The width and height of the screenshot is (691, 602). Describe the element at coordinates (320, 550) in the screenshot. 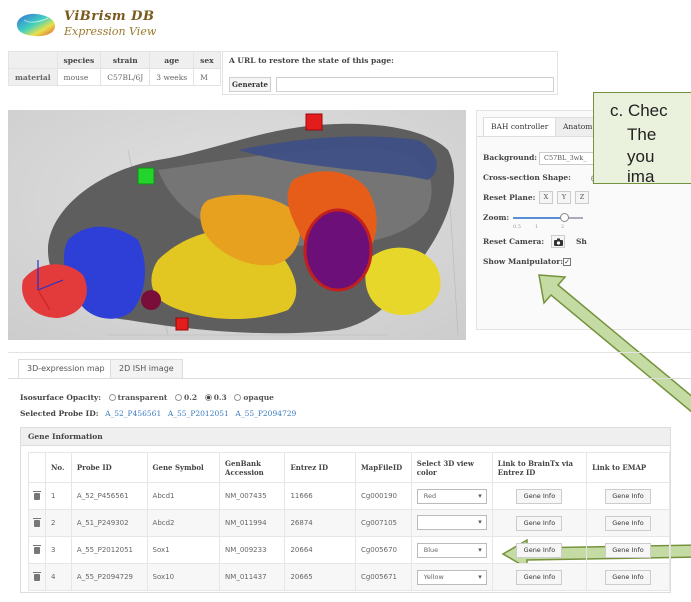

I see `entrez-id: 20664` at that location.